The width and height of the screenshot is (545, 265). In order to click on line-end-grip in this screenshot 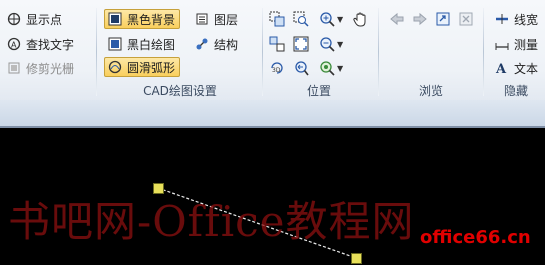, I will do `click(356, 258)`.